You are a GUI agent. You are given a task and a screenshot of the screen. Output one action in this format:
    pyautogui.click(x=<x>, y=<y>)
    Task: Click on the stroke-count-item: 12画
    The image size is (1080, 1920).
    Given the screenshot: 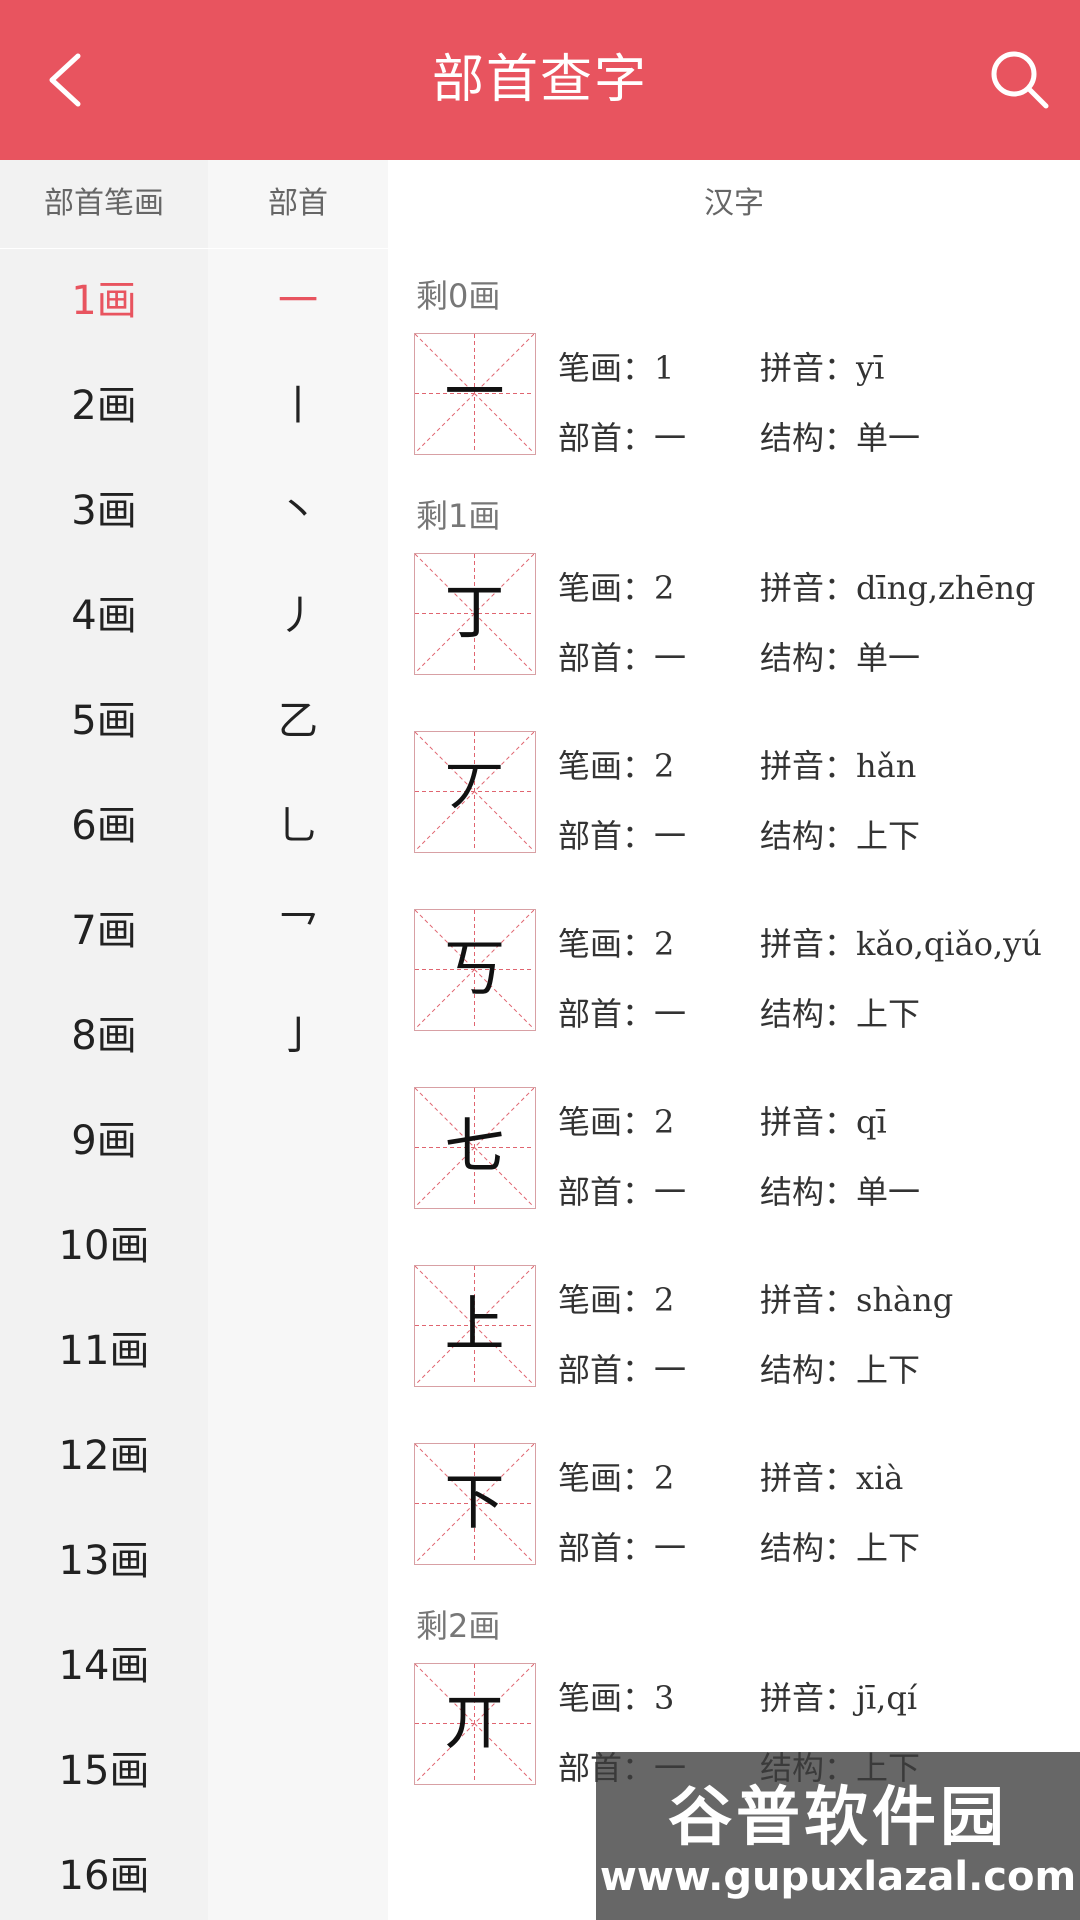 What is the action you would take?
    pyautogui.click(x=104, y=1456)
    